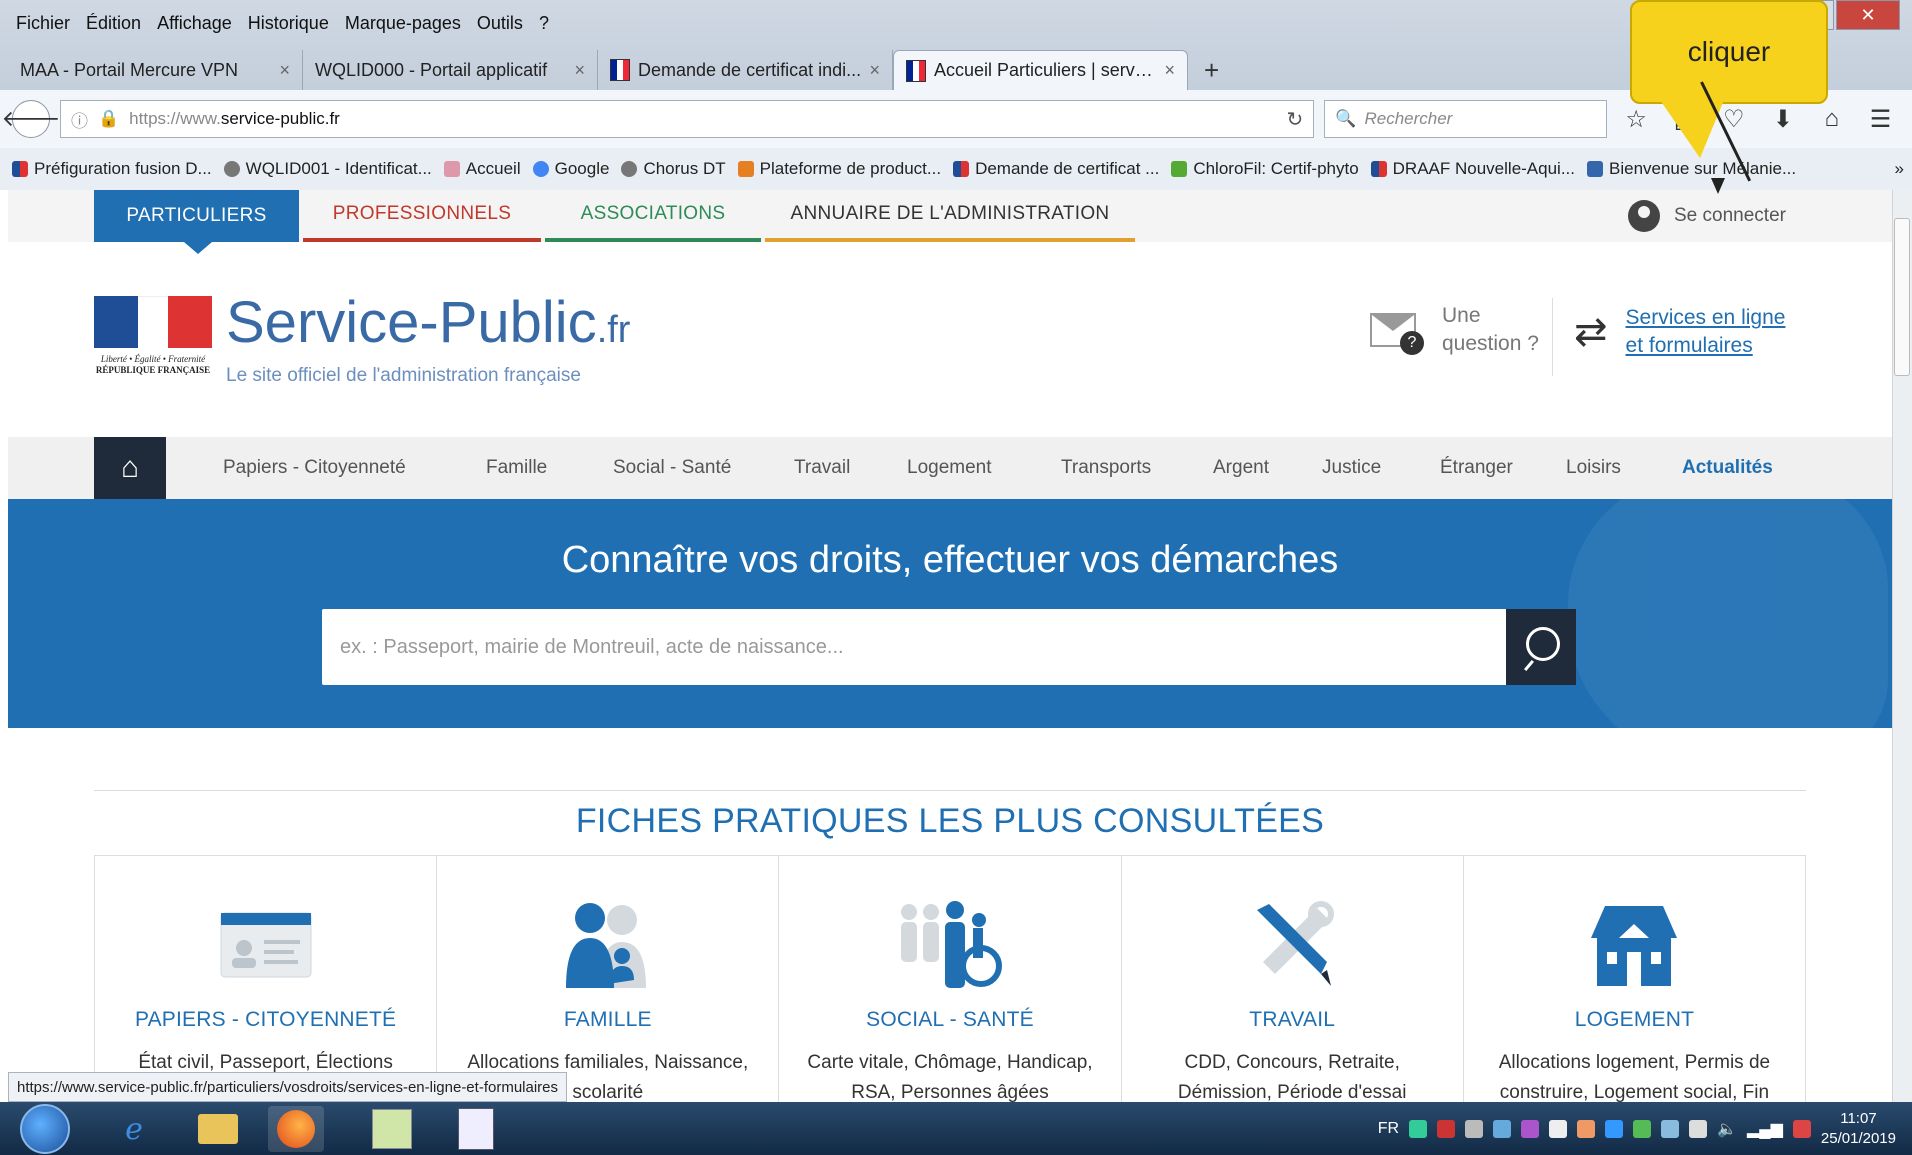 This screenshot has height=1155, width=1912. What do you see at coordinates (43, 23) in the screenshot?
I see `menu-fichier: Fichier` at bounding box center [43, 23].